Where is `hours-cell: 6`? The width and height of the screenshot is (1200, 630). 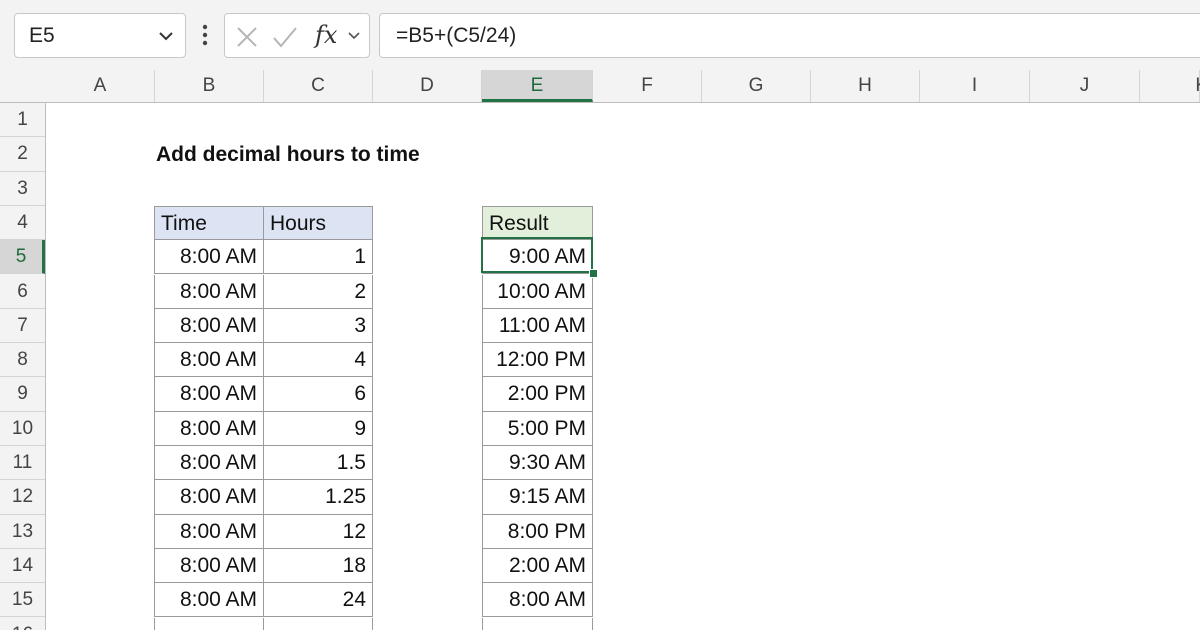 hours-cell: 6 is located at coordinates (318, 394).